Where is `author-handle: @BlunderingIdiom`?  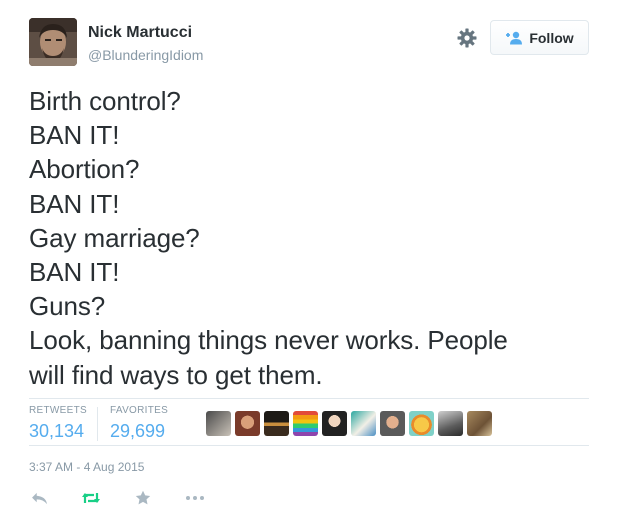
author-handle: @BlunderingIdiom is located at coordinates (145, 55).